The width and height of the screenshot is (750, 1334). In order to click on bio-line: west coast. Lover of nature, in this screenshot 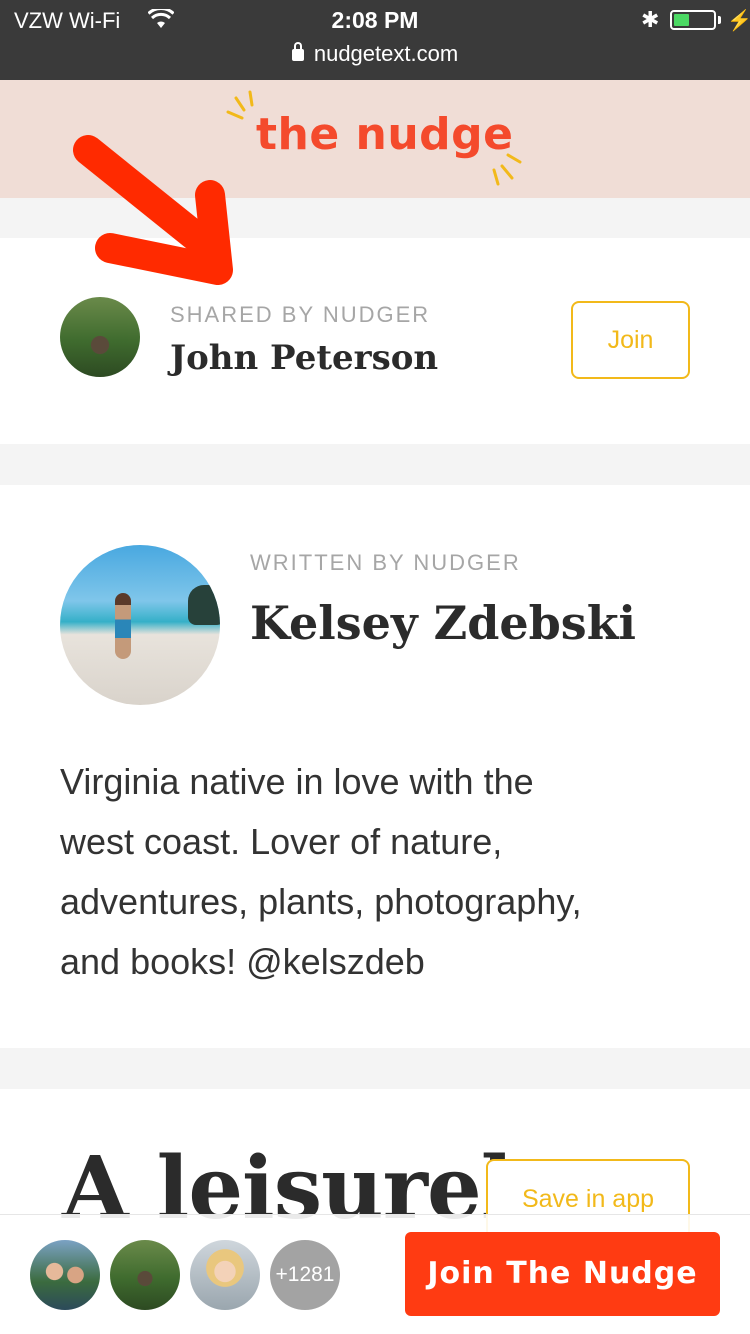, I will do `click(281, 841)`.